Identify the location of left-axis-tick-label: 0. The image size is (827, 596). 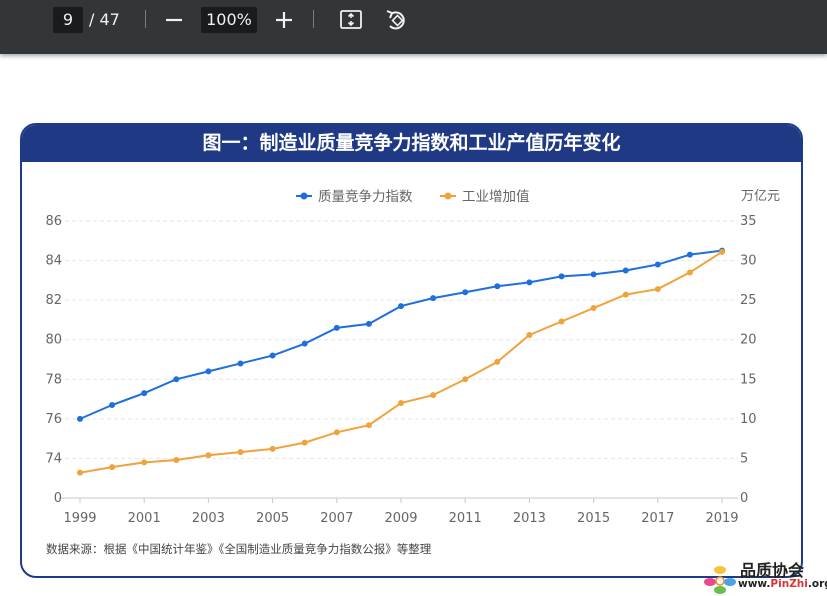
(58, 498).